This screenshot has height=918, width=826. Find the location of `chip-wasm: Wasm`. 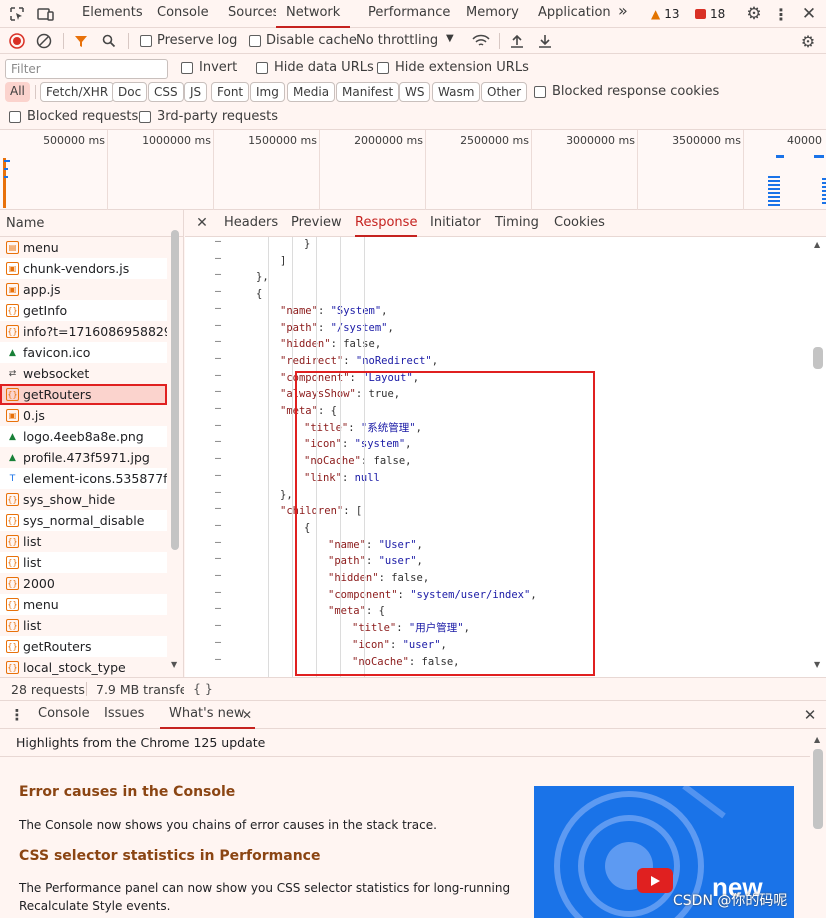

chip-wasm: Wasm is located at coordinates (456, 92).